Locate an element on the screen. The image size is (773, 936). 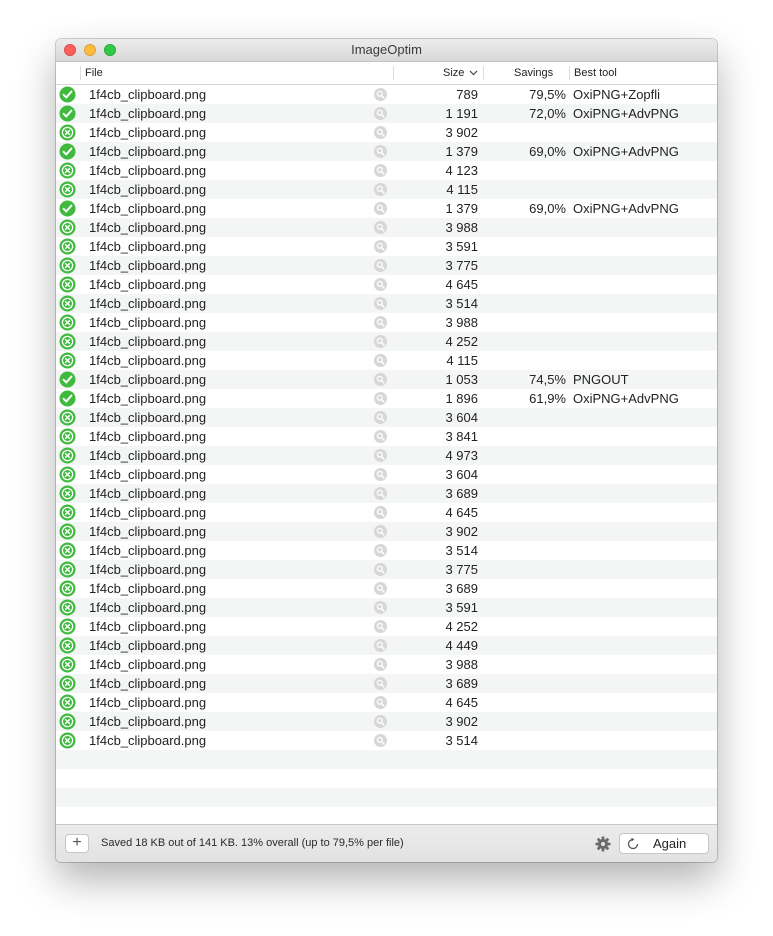
column-header-file: File is located at coordinates (94, 73).